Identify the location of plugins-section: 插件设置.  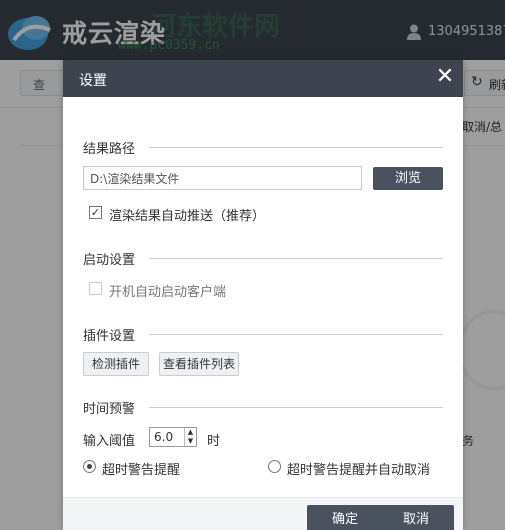
(263, 335).